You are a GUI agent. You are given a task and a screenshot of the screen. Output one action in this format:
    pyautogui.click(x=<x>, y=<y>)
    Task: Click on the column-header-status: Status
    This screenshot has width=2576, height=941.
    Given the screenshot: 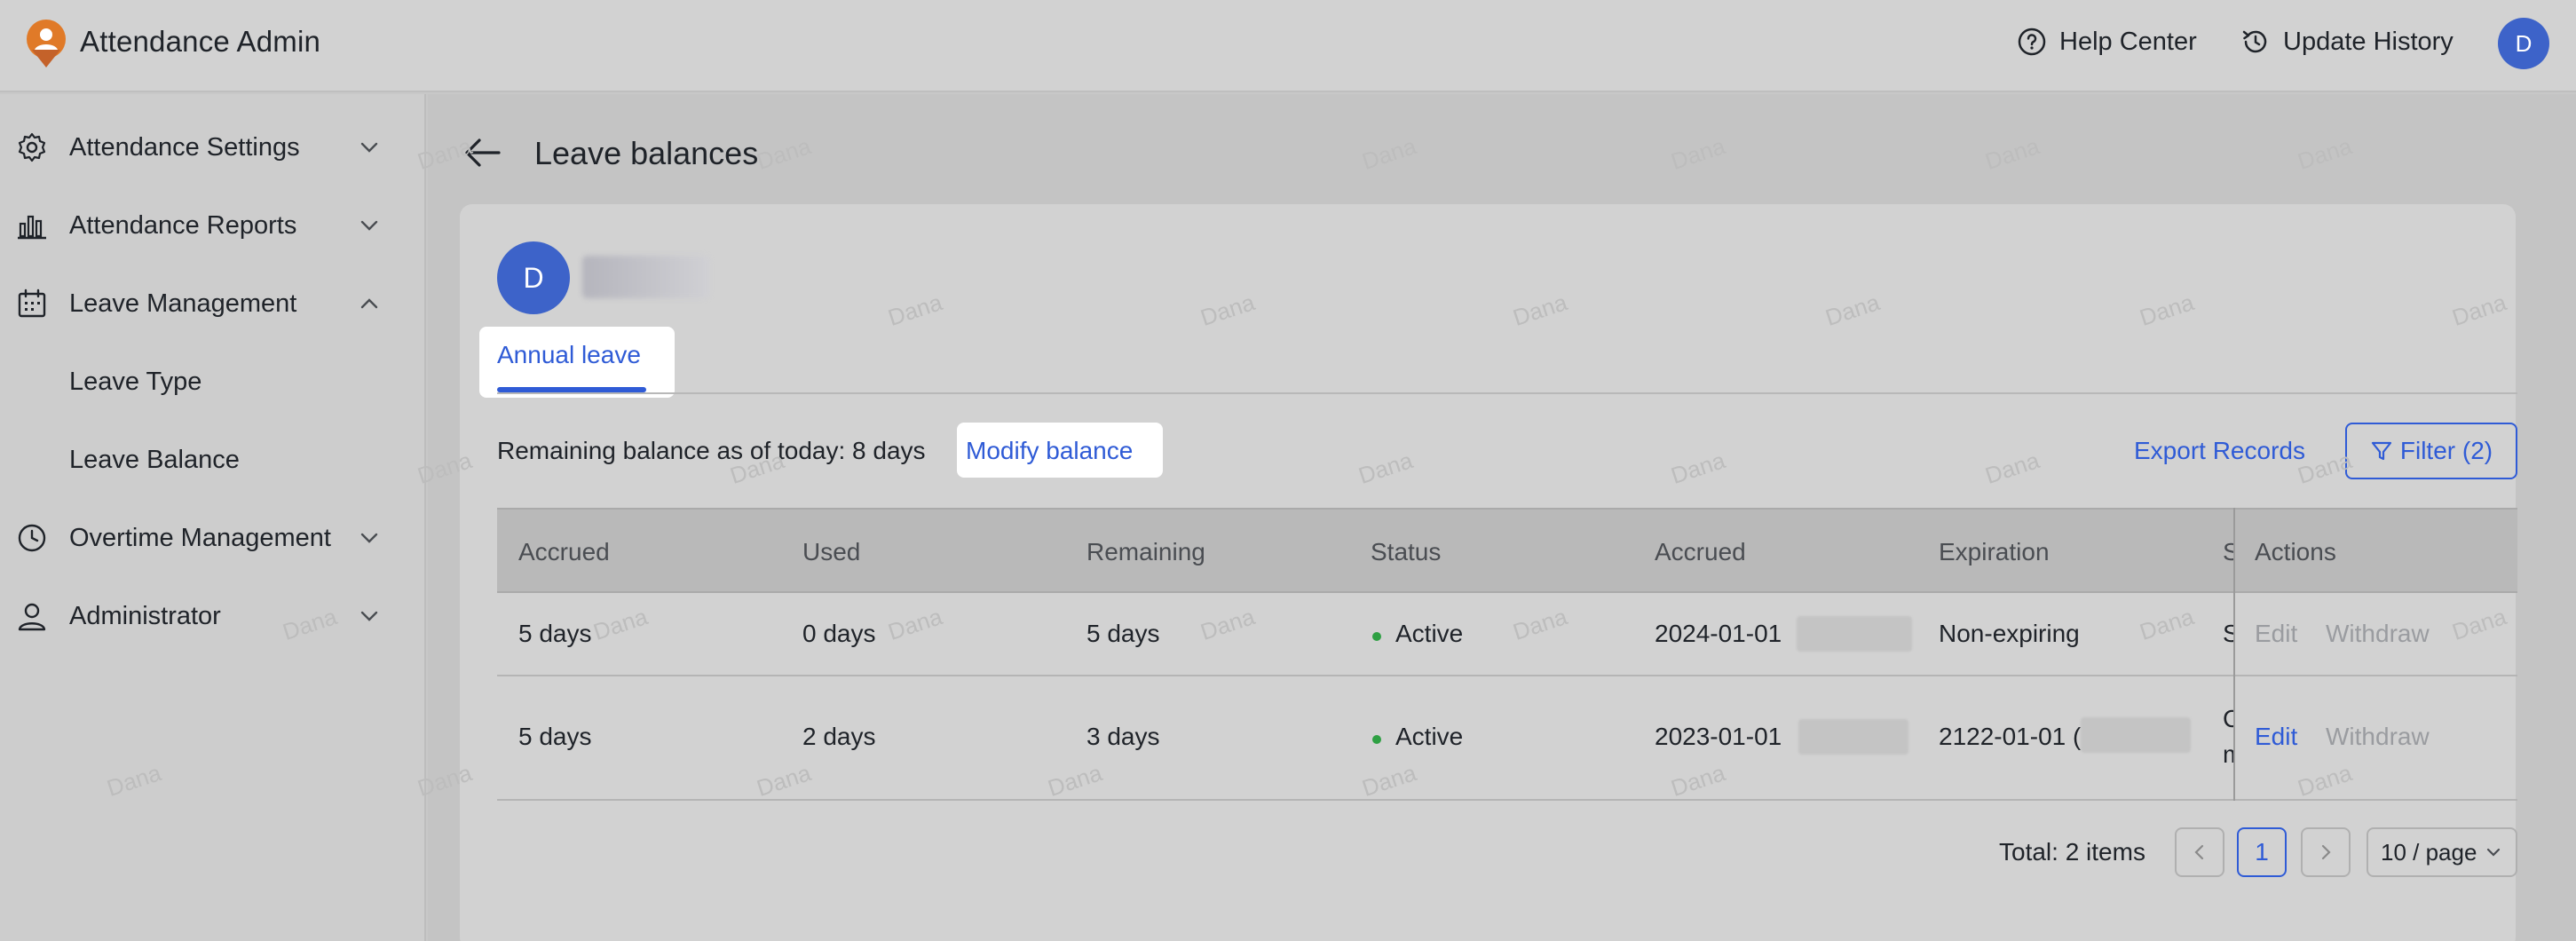 What is the action you would take?
    pyautogui.click(x=1406, y=551)
    